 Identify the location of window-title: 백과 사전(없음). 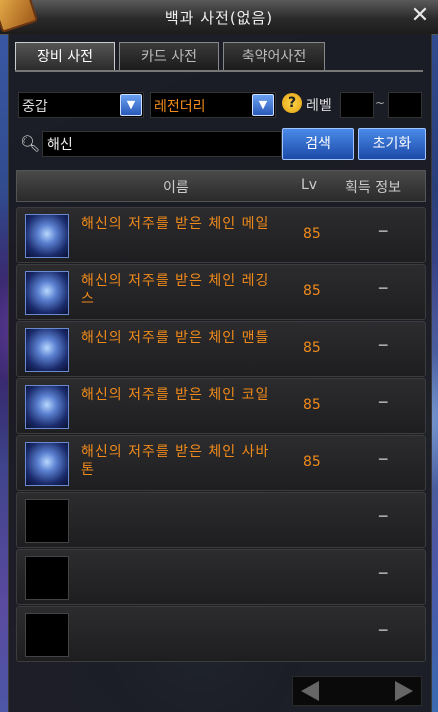
(219, 18).